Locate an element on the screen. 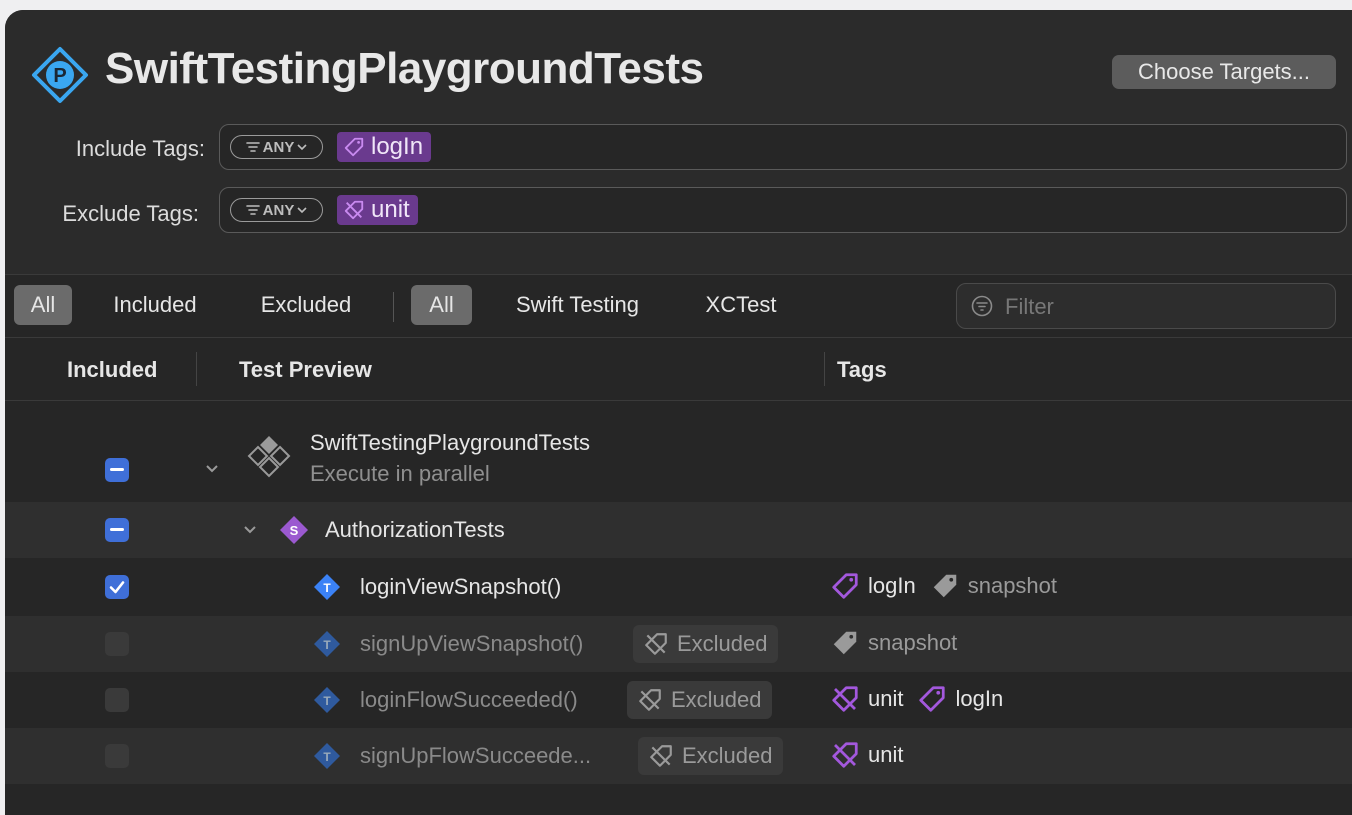 This screenshot has height=815, width=1352. exclude-match-label: ANY is located at coordinates (278, 210).